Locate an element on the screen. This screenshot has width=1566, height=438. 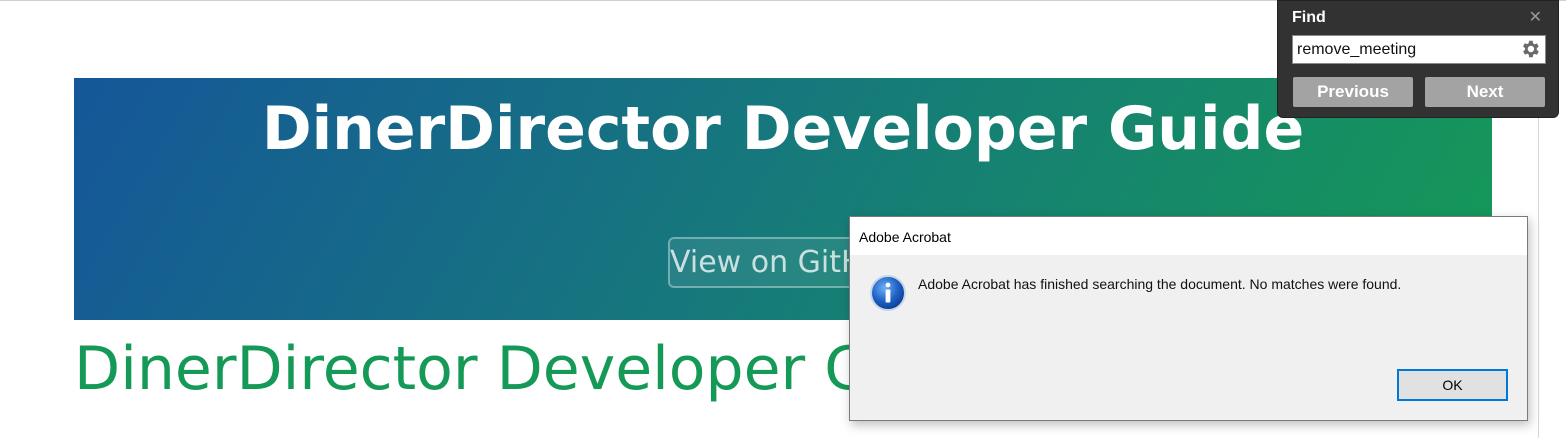
close-icon: ✕ is located at coordinates (1535, 17).